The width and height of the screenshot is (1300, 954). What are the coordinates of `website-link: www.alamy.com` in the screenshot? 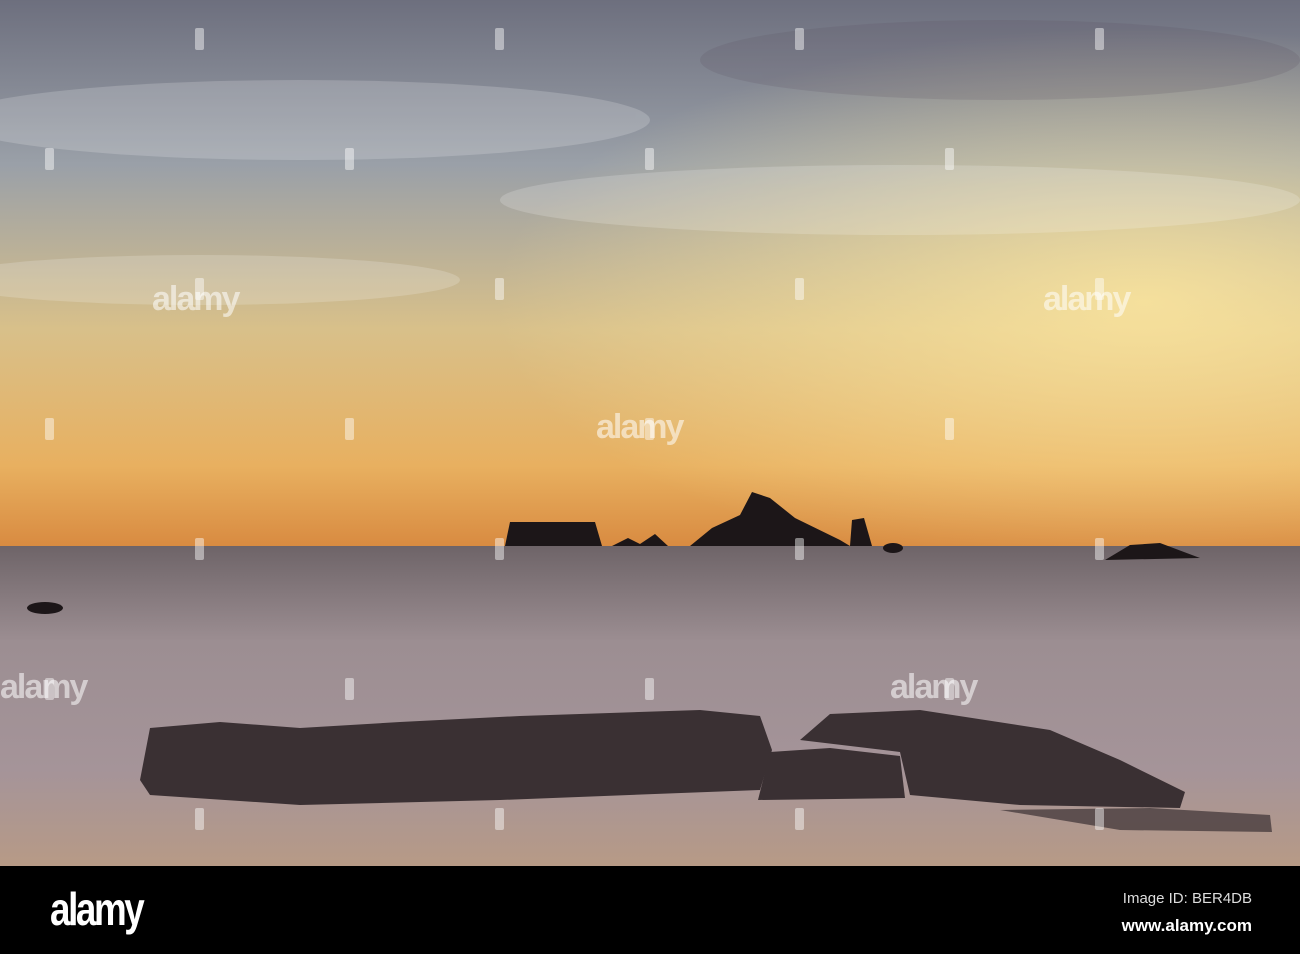 It's located at (1187, 926).